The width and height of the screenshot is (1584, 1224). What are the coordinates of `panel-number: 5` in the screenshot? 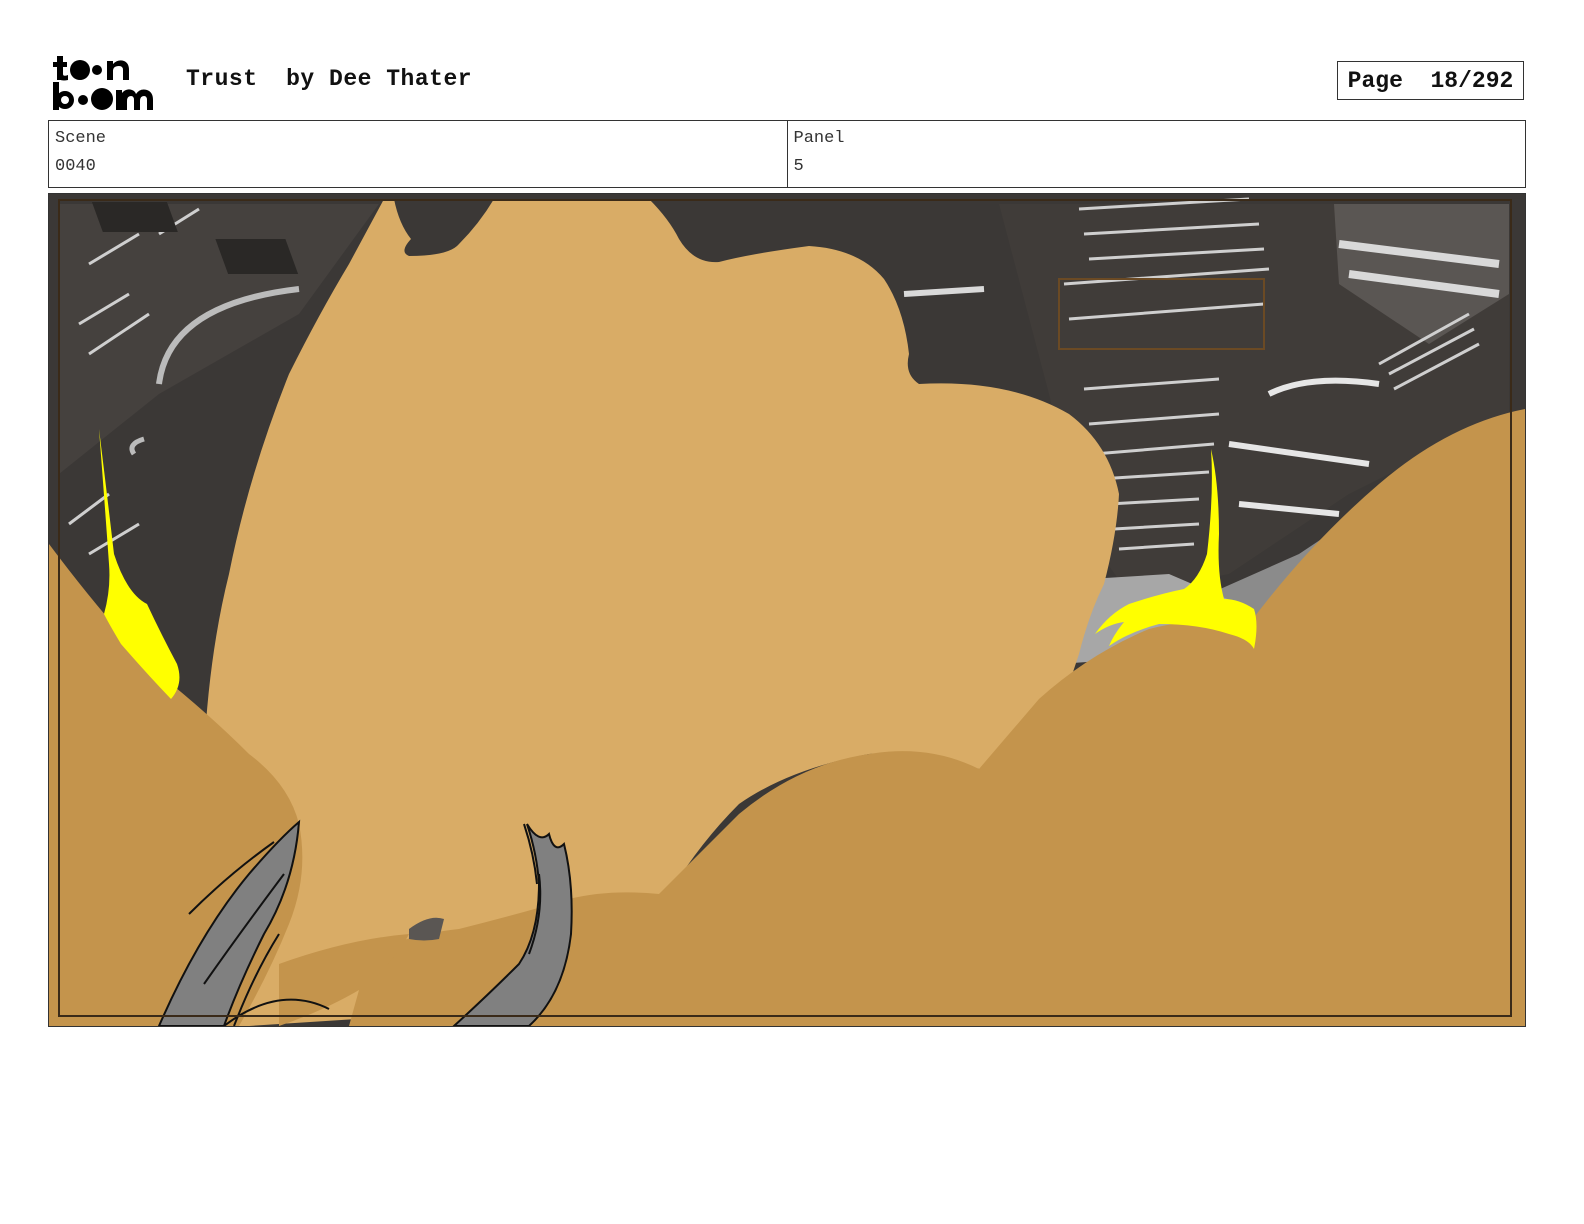 It's located at (798, 166).